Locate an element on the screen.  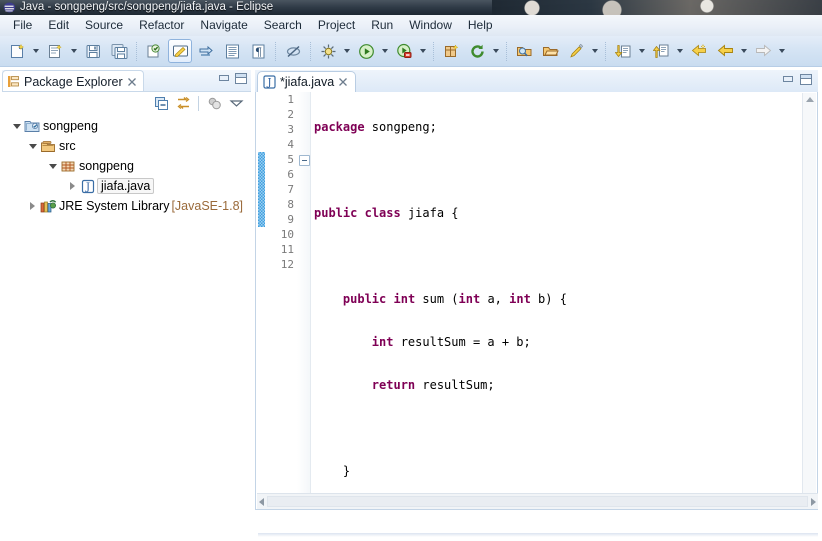
menu-item-refactor: Refactor is located at coordinates (161, 25).